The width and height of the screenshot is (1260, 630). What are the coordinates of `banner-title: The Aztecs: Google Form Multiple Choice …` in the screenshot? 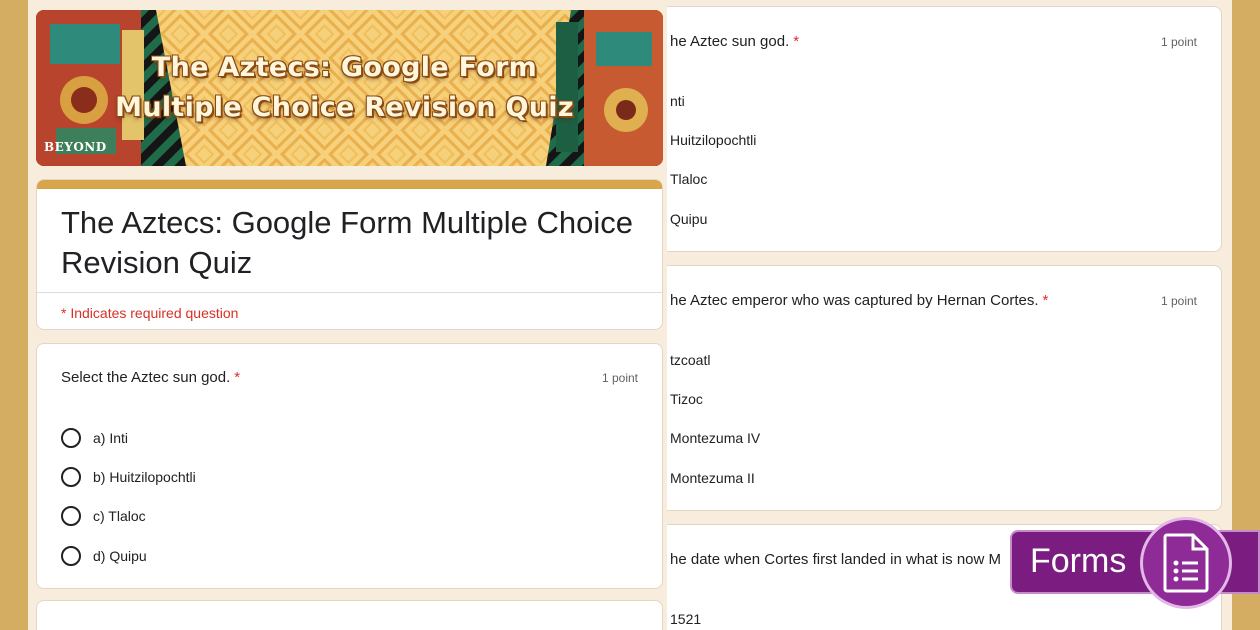 It's located at (349, 88).